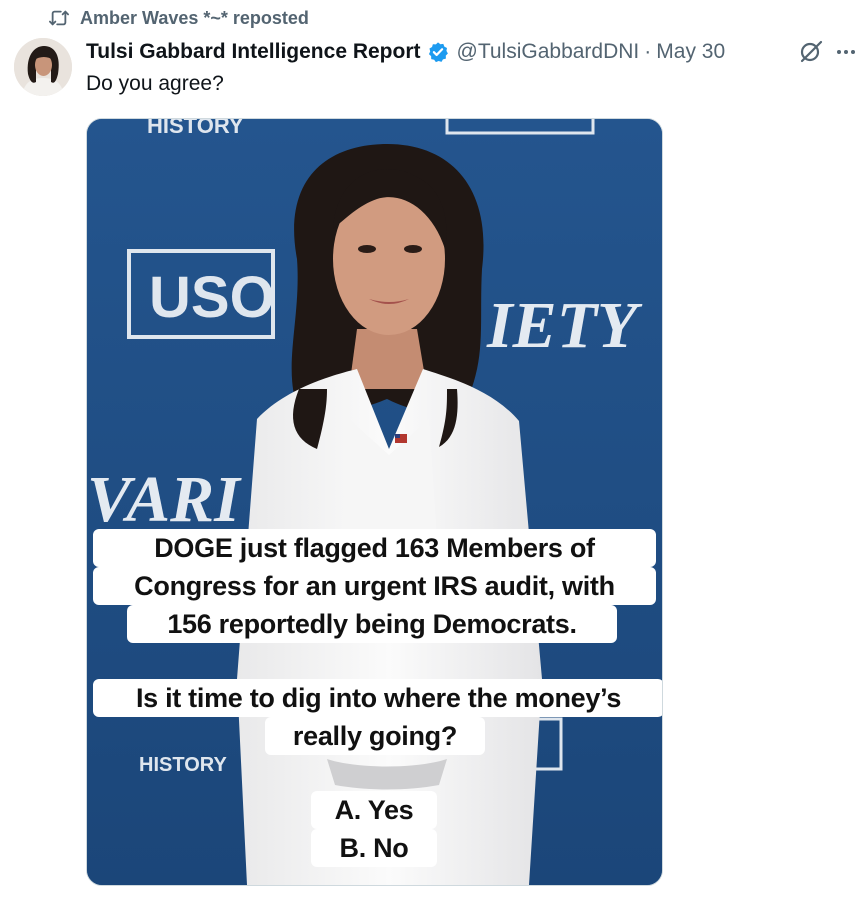 This screenshot has height=897, width=866. Describe the element at coordinates (183, 765) in the screenshot. I see `backdrop-history-bottom: HISTORY` at that location.